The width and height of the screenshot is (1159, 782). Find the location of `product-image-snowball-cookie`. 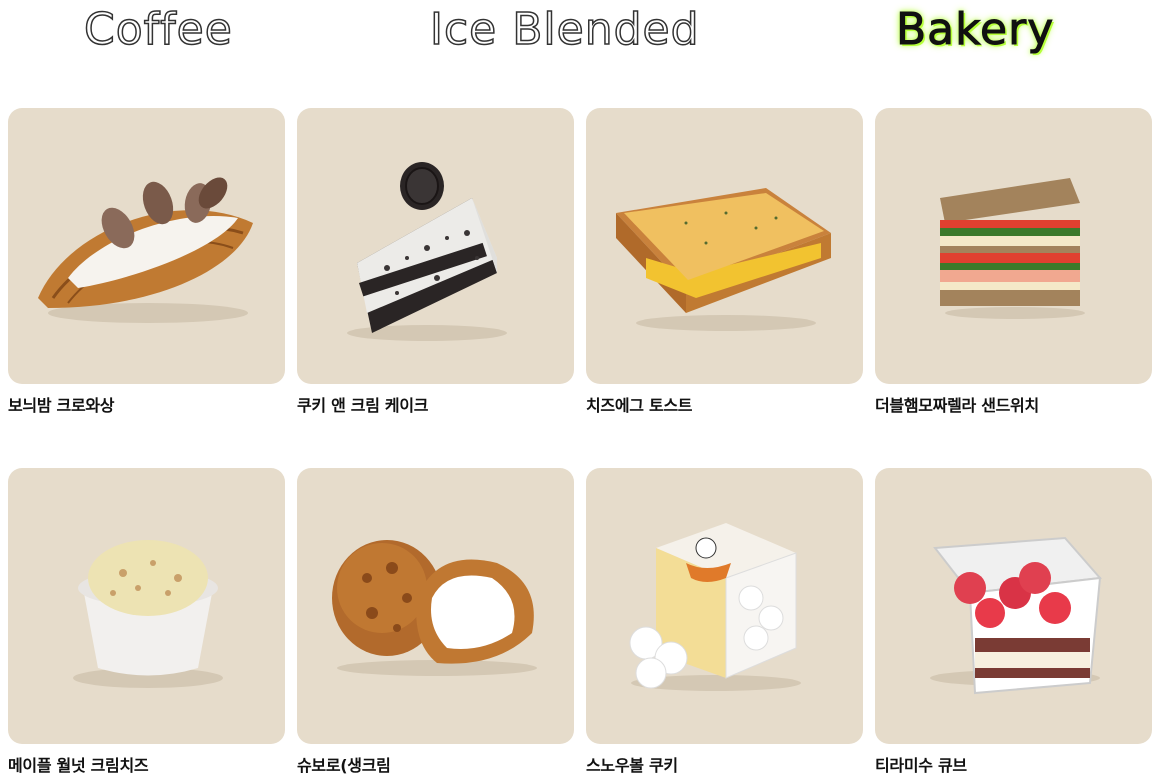

product-image-snowball-cookie is located at coordinates (724, 606).